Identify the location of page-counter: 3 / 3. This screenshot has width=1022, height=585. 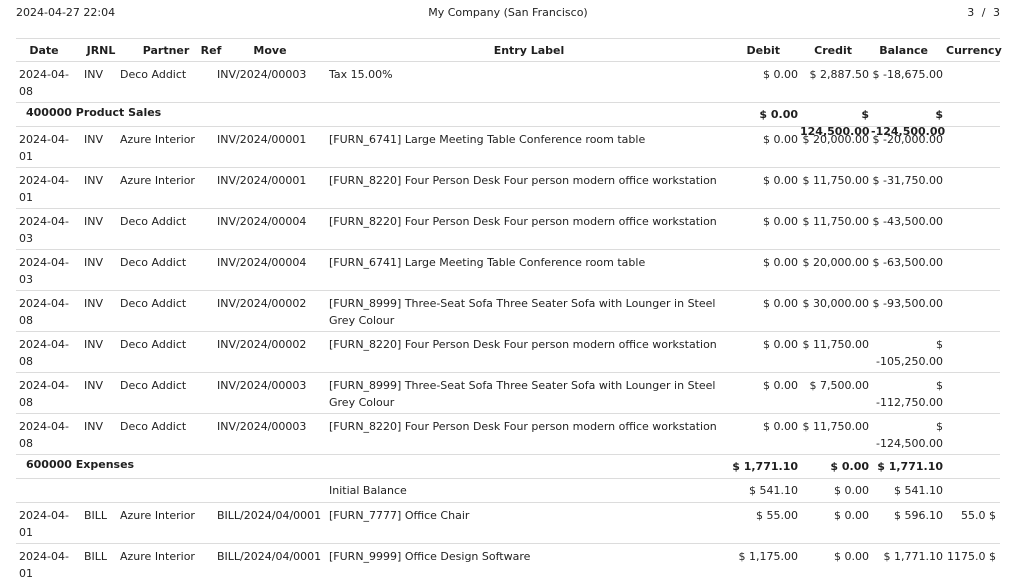
(983, 12).